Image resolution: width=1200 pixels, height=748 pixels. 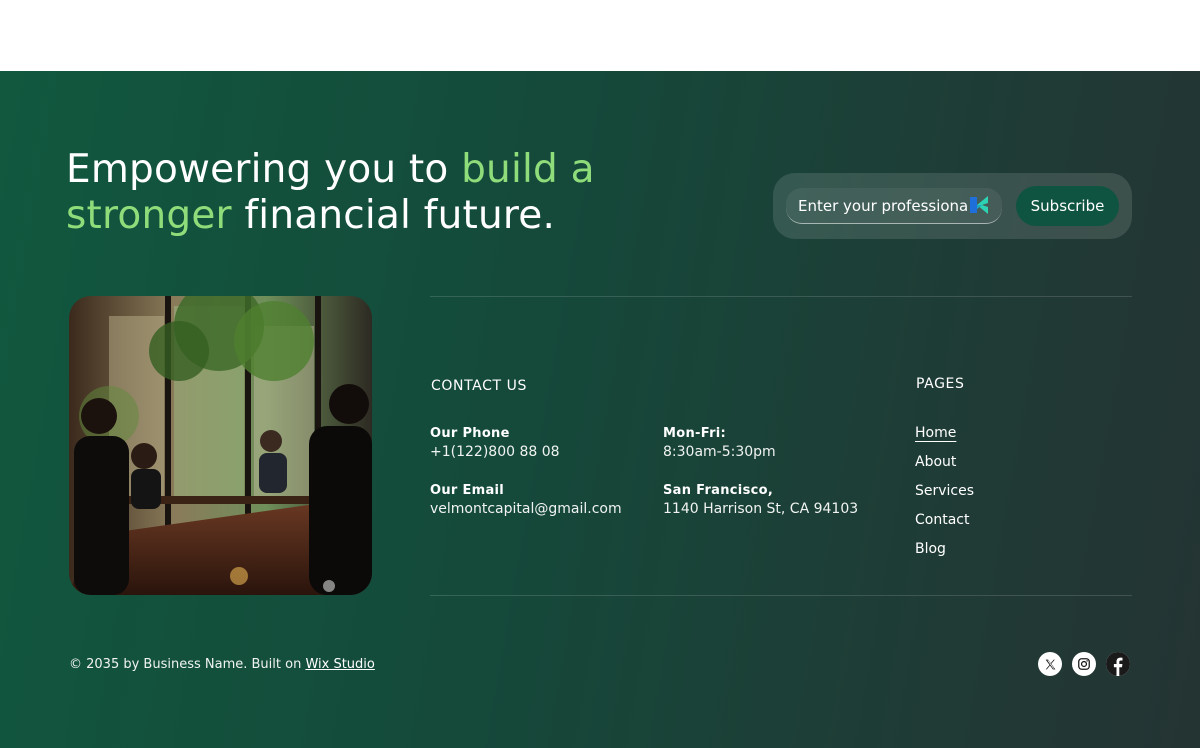 What do you see at coordinates (339, 664) in the screenshot?
I see `wix-studio-link: Wix Studio` at bounding box center [339, 664].